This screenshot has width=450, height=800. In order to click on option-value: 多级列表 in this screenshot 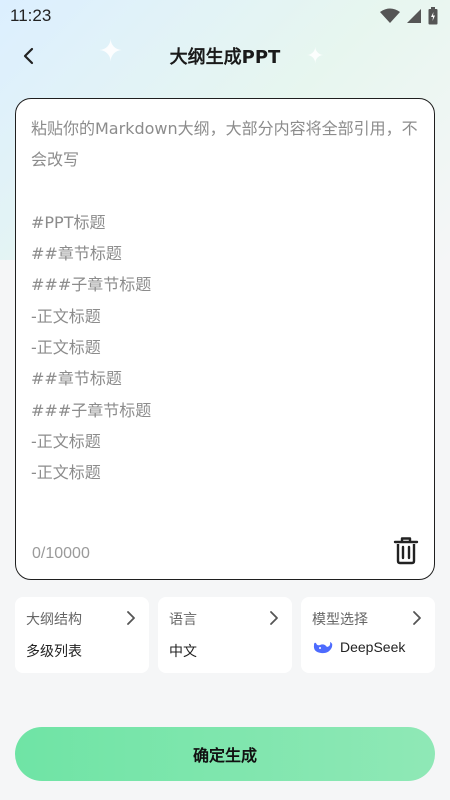, I will do `click(54, 652)`.